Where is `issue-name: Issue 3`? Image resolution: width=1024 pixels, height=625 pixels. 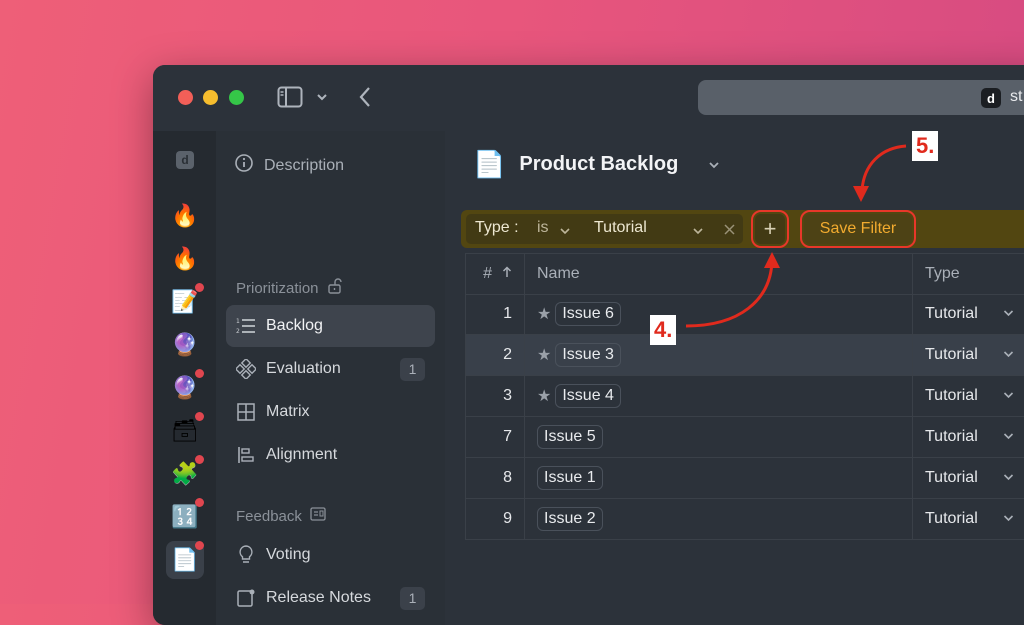 issue-name: Issue 3 is located at coordinates (588, 355).